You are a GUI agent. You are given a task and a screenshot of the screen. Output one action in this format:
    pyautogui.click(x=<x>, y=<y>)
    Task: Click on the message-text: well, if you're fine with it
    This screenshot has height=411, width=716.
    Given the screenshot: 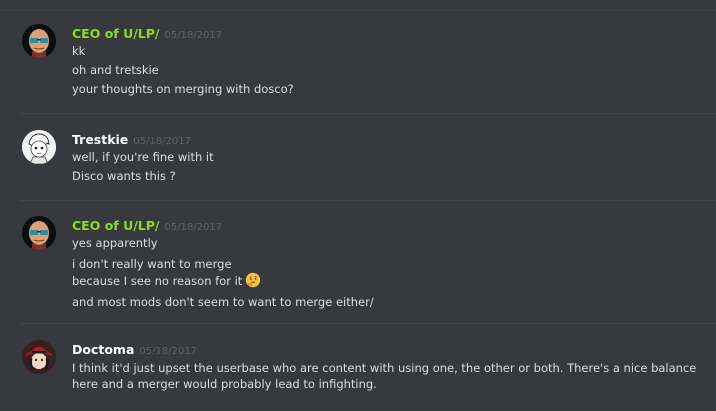 What is the action you would take?
    pyautogui.click(x=143, y=157)
    